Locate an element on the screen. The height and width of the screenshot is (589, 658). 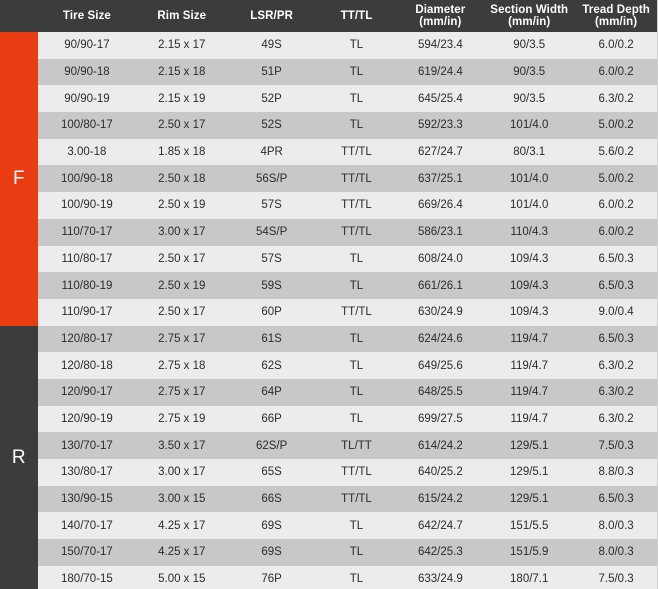
cell-lsr-pr: 66P is located at coordinates (271, 418).